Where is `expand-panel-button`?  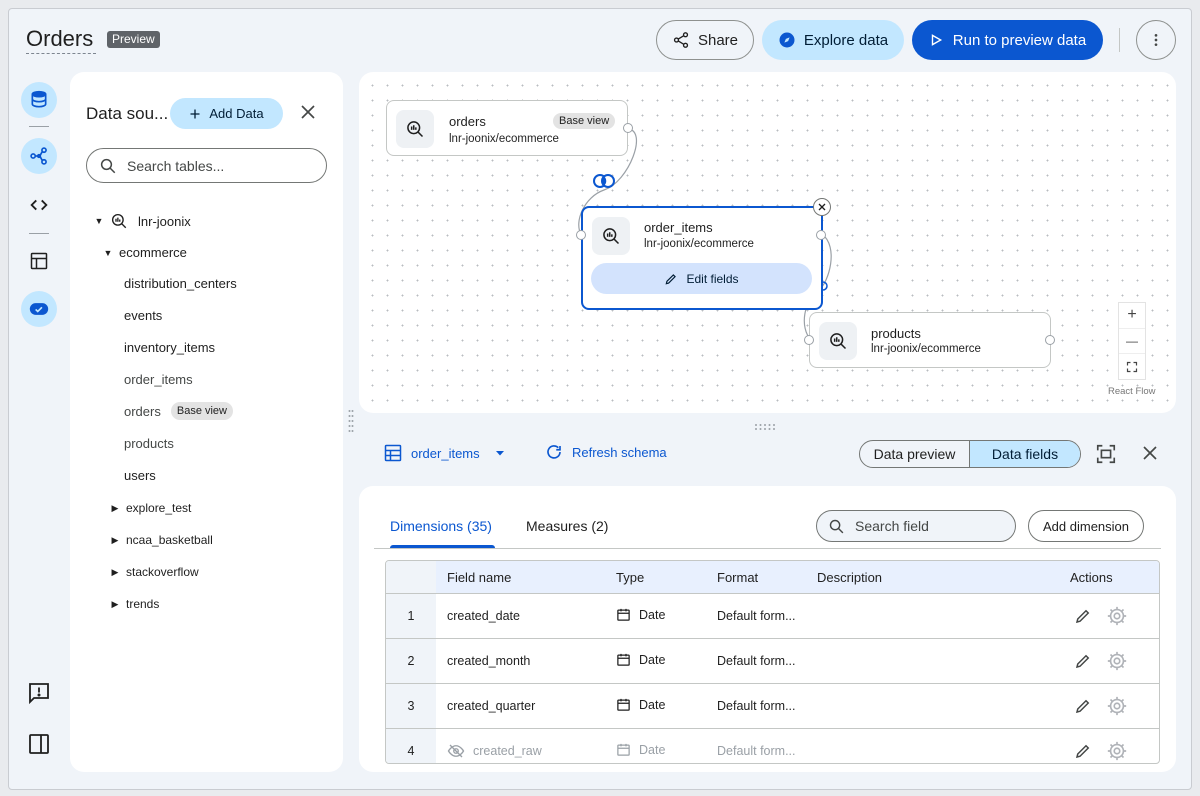
expand-panel-button is located at coordinates (1106, 454).